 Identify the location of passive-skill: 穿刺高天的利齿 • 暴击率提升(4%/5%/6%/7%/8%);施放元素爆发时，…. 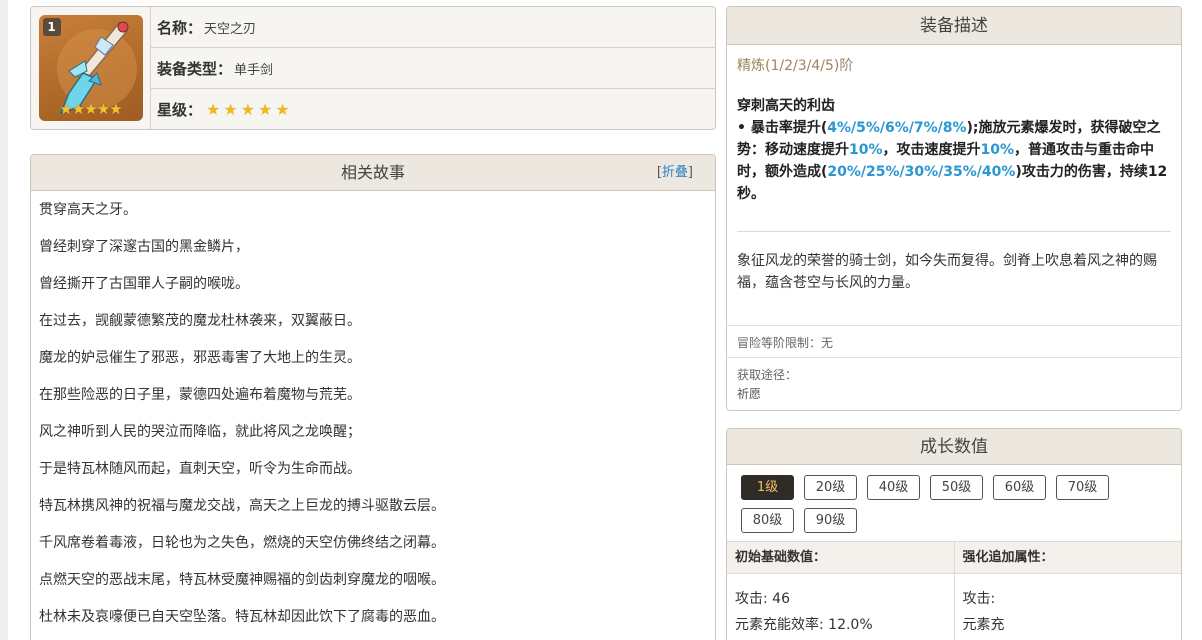
(954, 158).